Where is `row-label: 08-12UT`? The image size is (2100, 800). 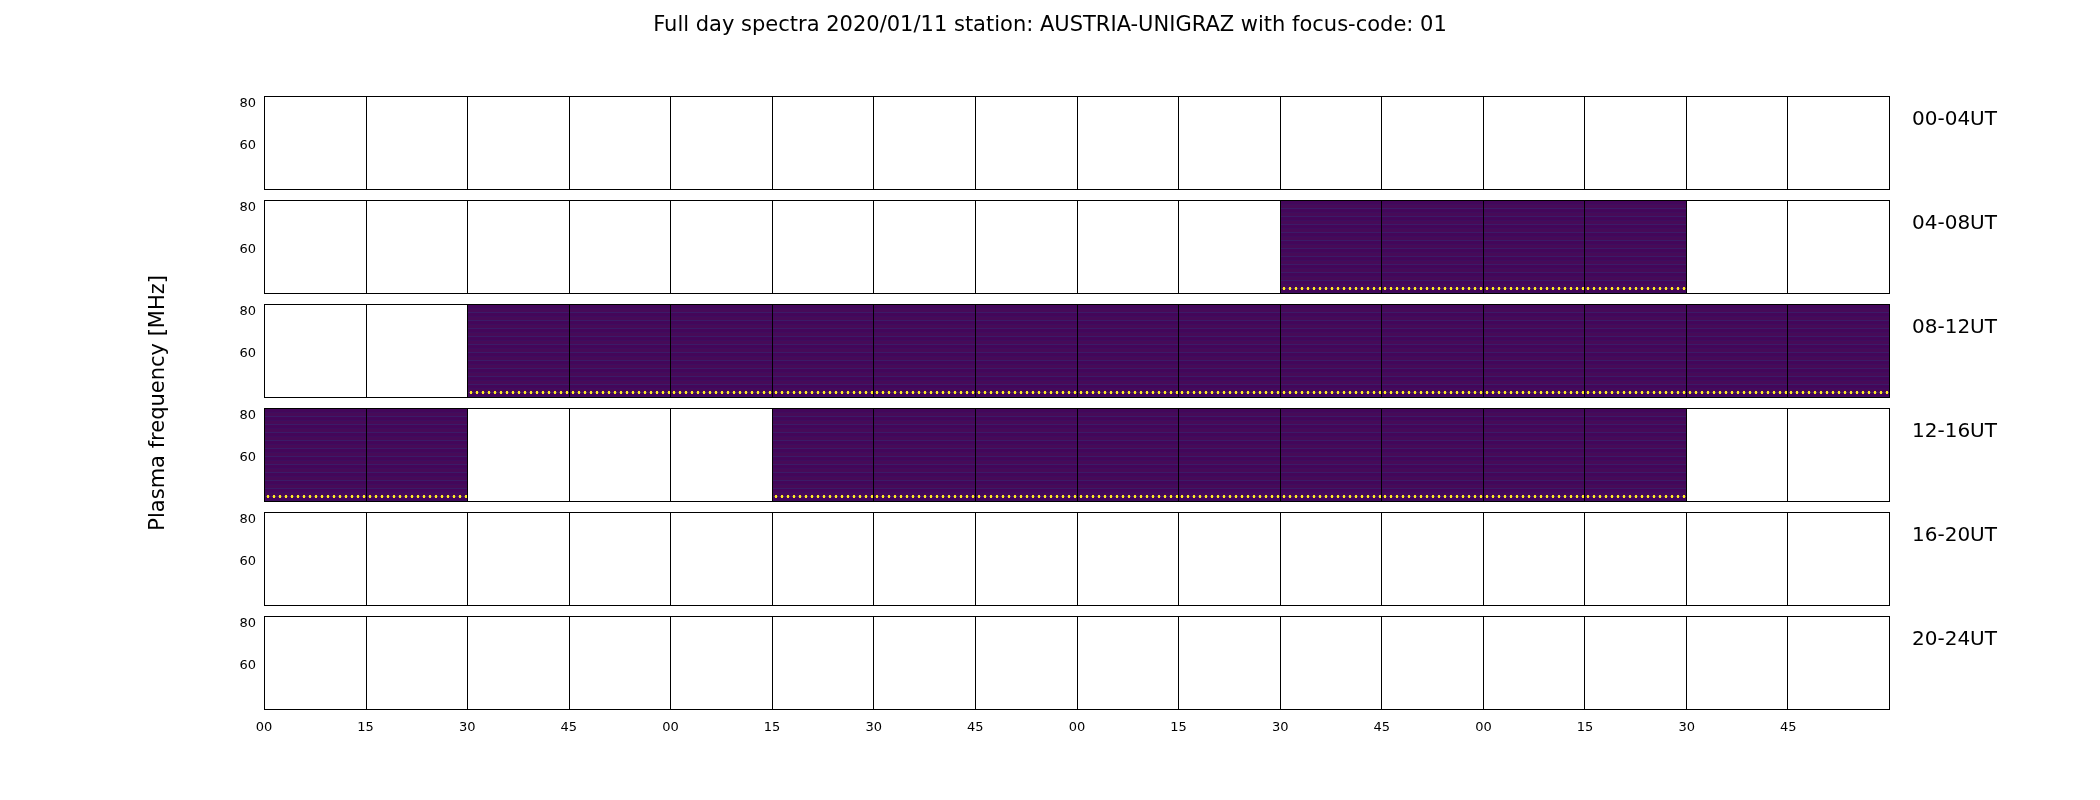 row-label: 08-12UT is located at coordinates (1954, 326).